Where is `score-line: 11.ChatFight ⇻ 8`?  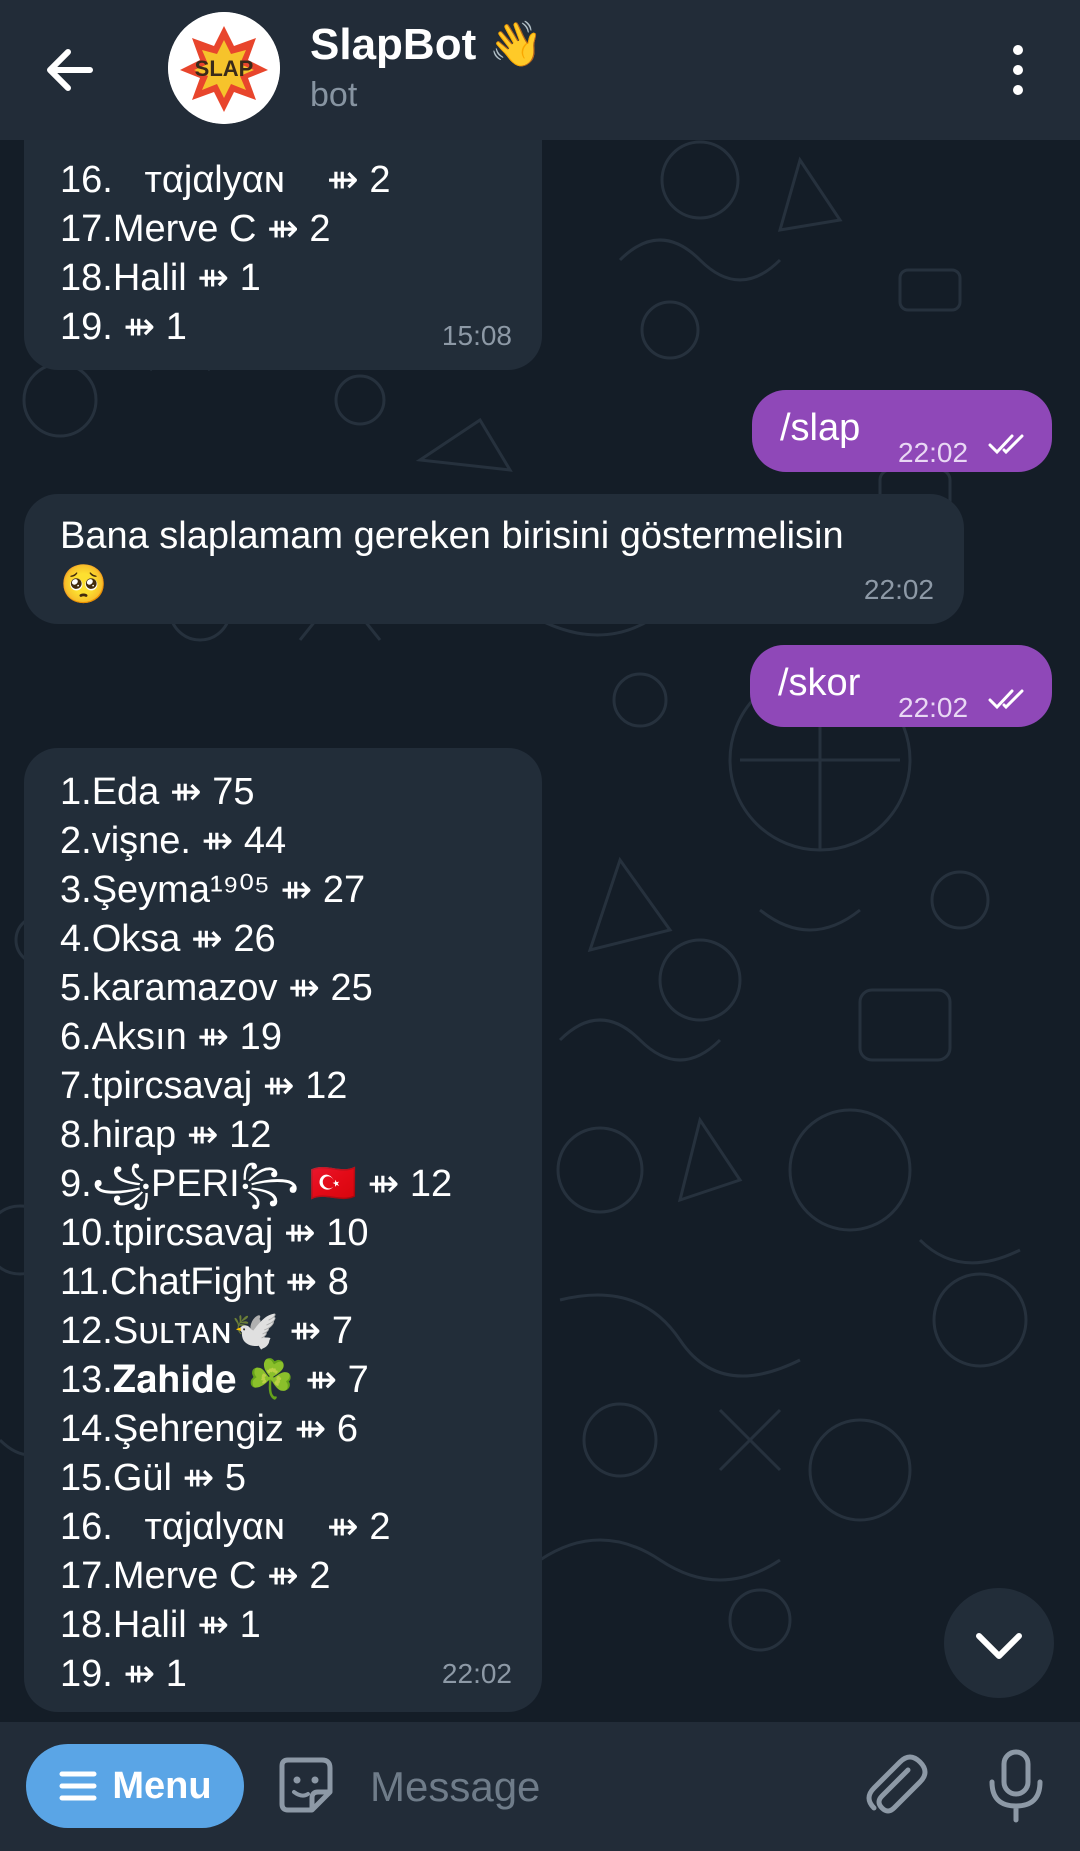
score-line: 11.ChatFight ⇻ 8 is located at coordinates (204, 1282).